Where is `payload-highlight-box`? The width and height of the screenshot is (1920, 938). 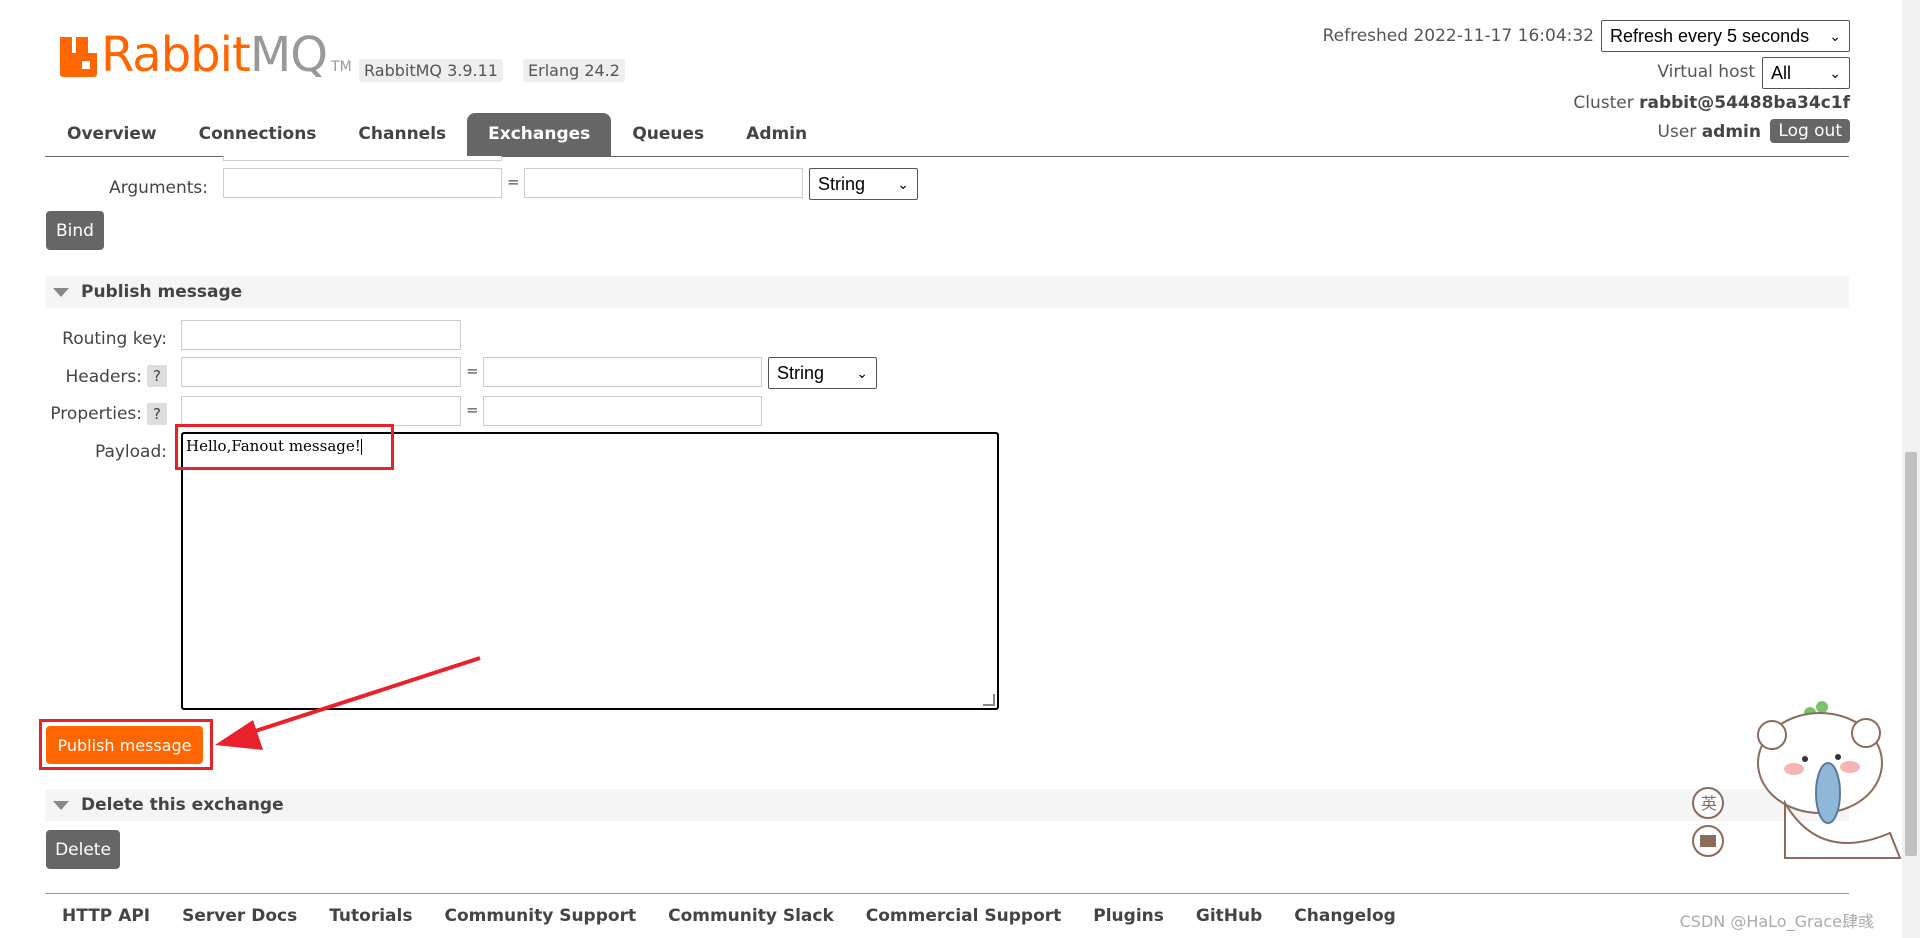 payload-highlight-box is located at coordinates (284, 447).